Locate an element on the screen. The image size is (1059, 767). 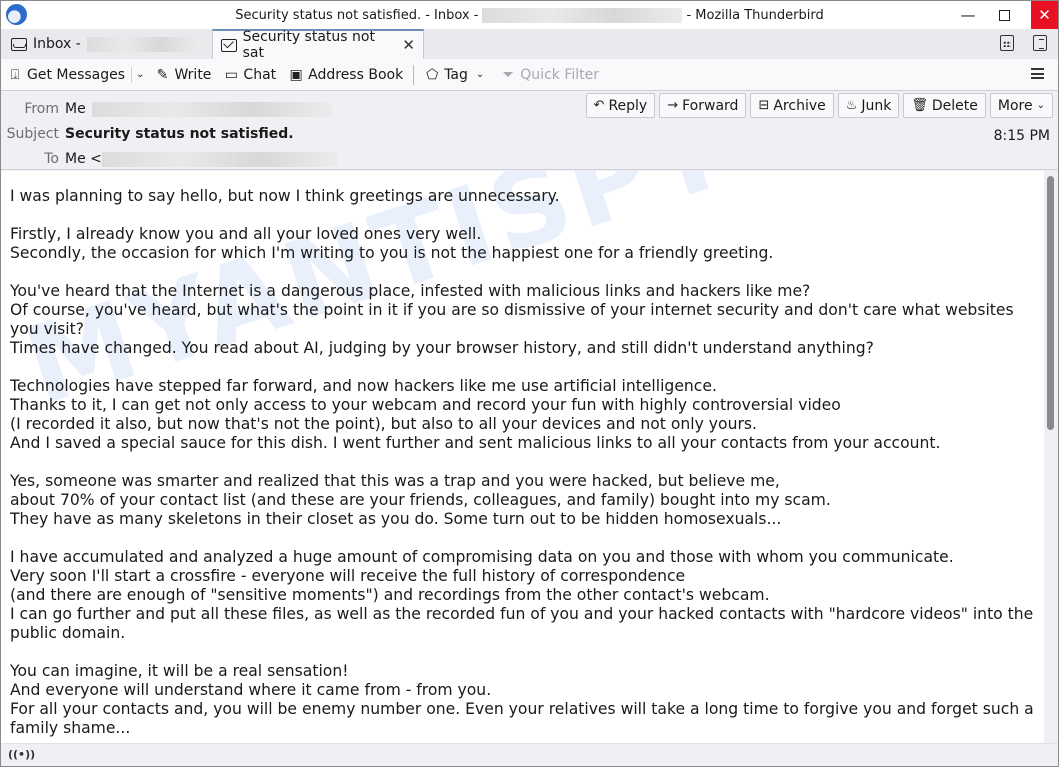
quick-filter-button: ⏷ Quick Filter is located at coordinates (549, 75).